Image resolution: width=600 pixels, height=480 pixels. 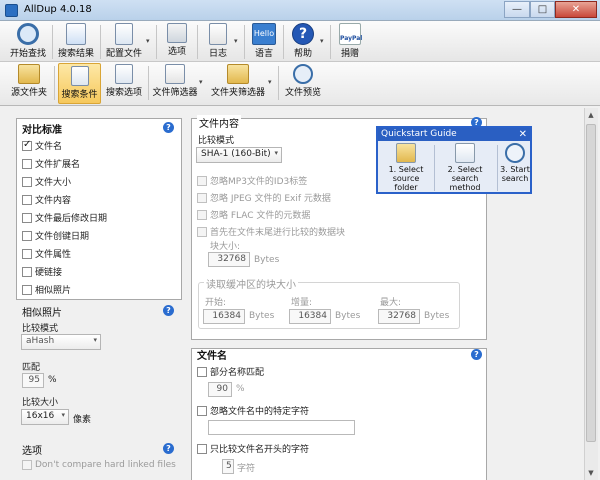 I want to click on search-options-tab: 搜索选项, so click(x=124, y=81).